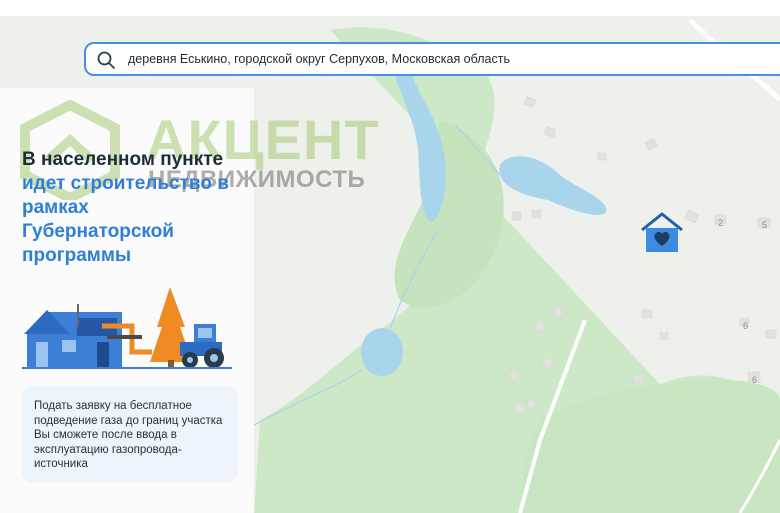 The width and height of the screenshot is (780, 513). What do you see at coordinates (765, 225) in the screenshot?
I see `house-number: 5` at bounding box center [765, 225].